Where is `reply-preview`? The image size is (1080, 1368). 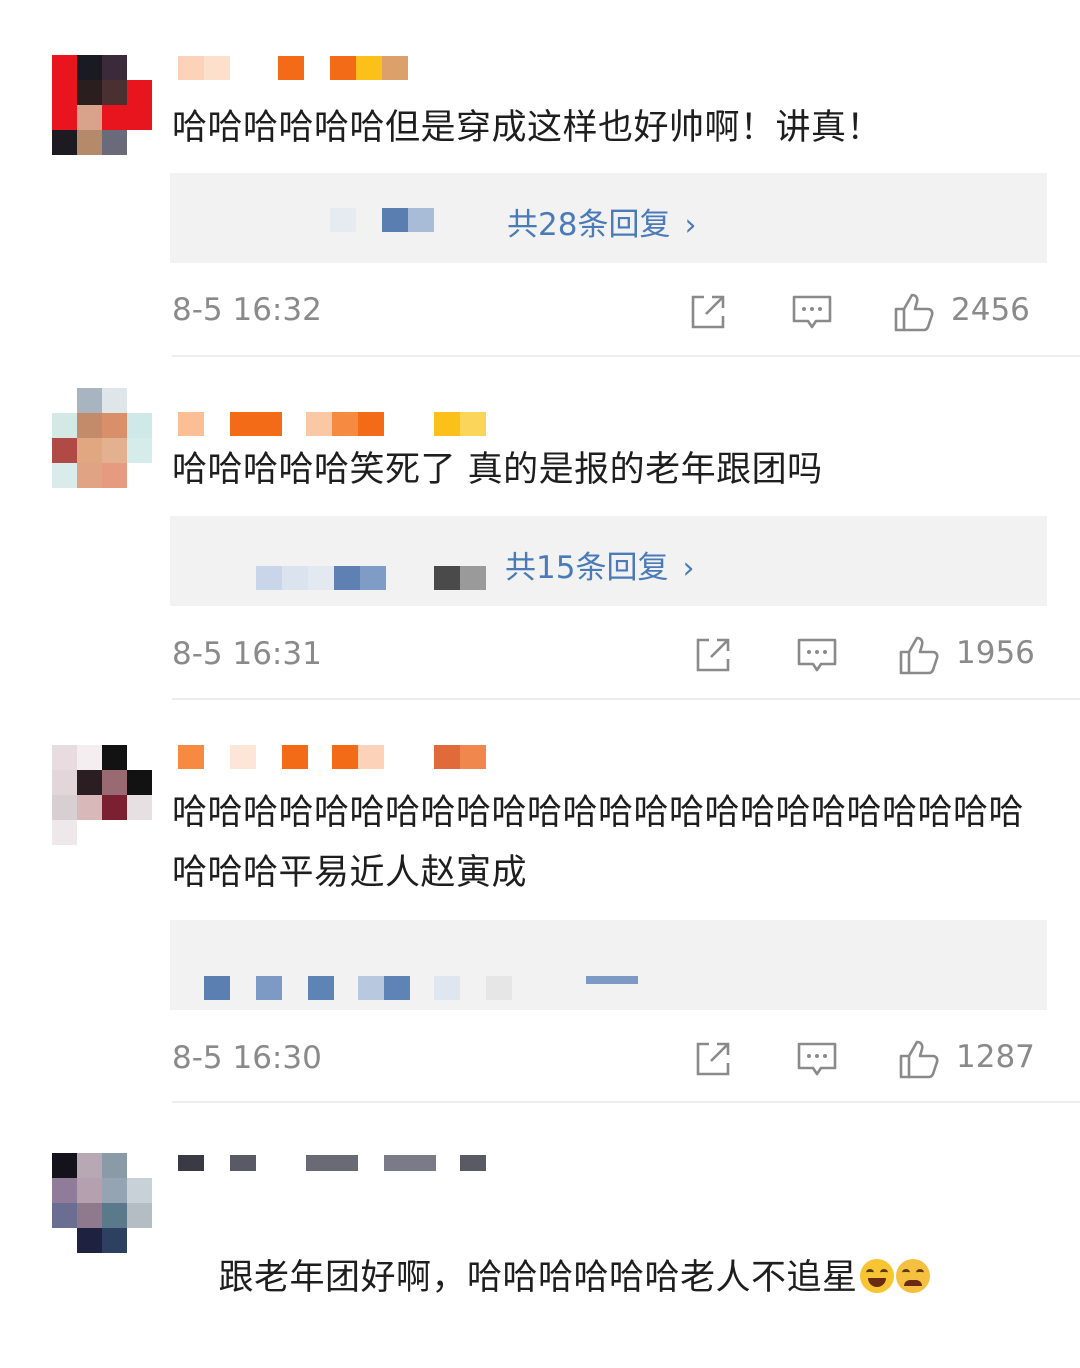
reply-preview is located at coordinates (608, 965).